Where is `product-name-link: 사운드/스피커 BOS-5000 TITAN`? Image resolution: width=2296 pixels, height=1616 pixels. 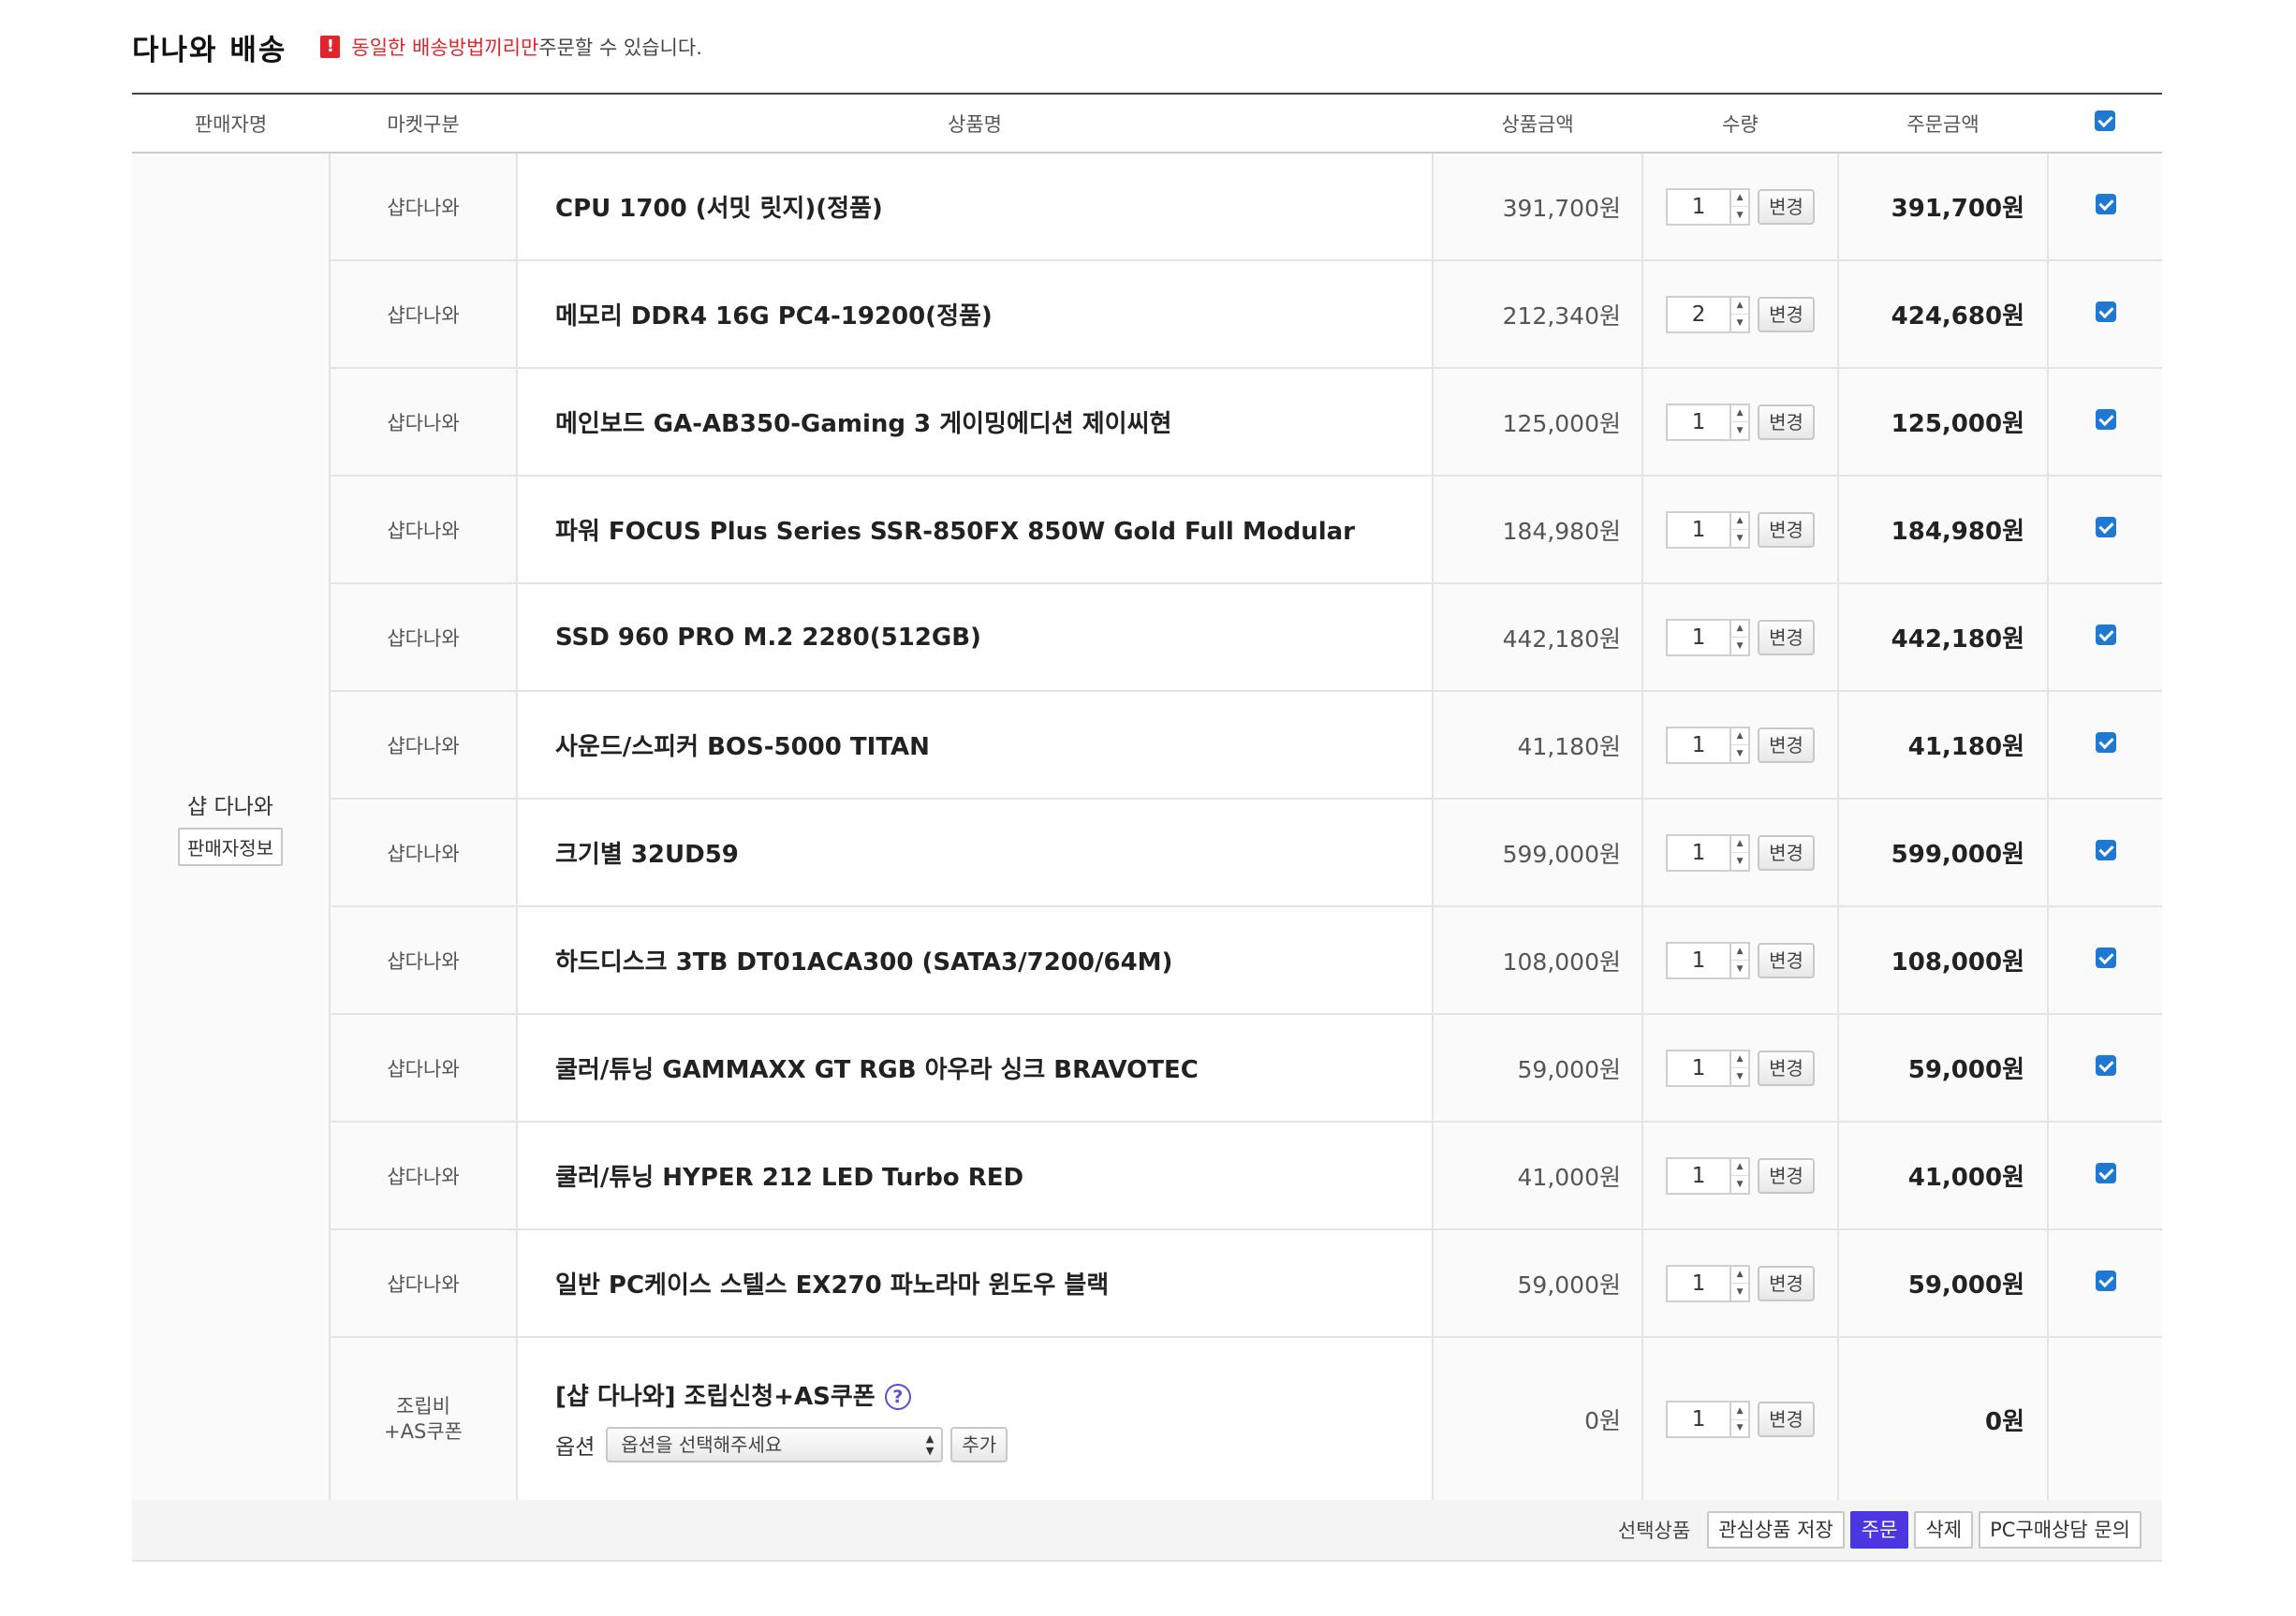
product-name-link: 사운드/스피커 BOS-5000 TITAN is located at coordinates (975, 745).